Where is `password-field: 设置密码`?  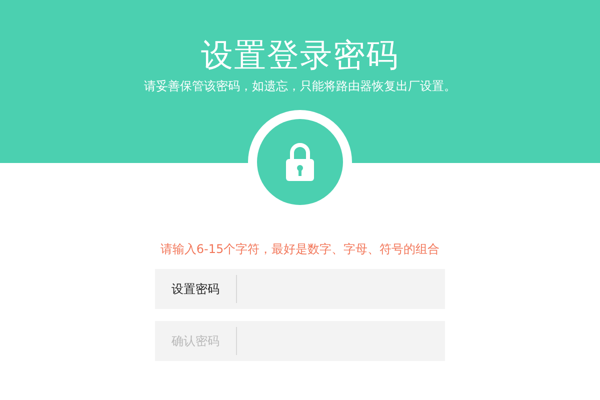
password-field: 设置密码 is located at coordinates (300, 289).